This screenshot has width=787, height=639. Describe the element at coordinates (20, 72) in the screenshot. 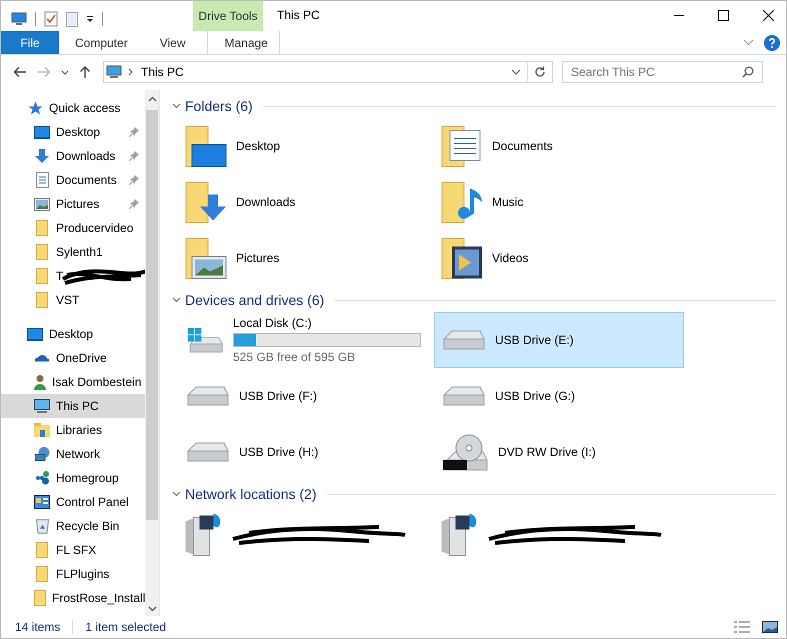

I see `back-icon` at that location.